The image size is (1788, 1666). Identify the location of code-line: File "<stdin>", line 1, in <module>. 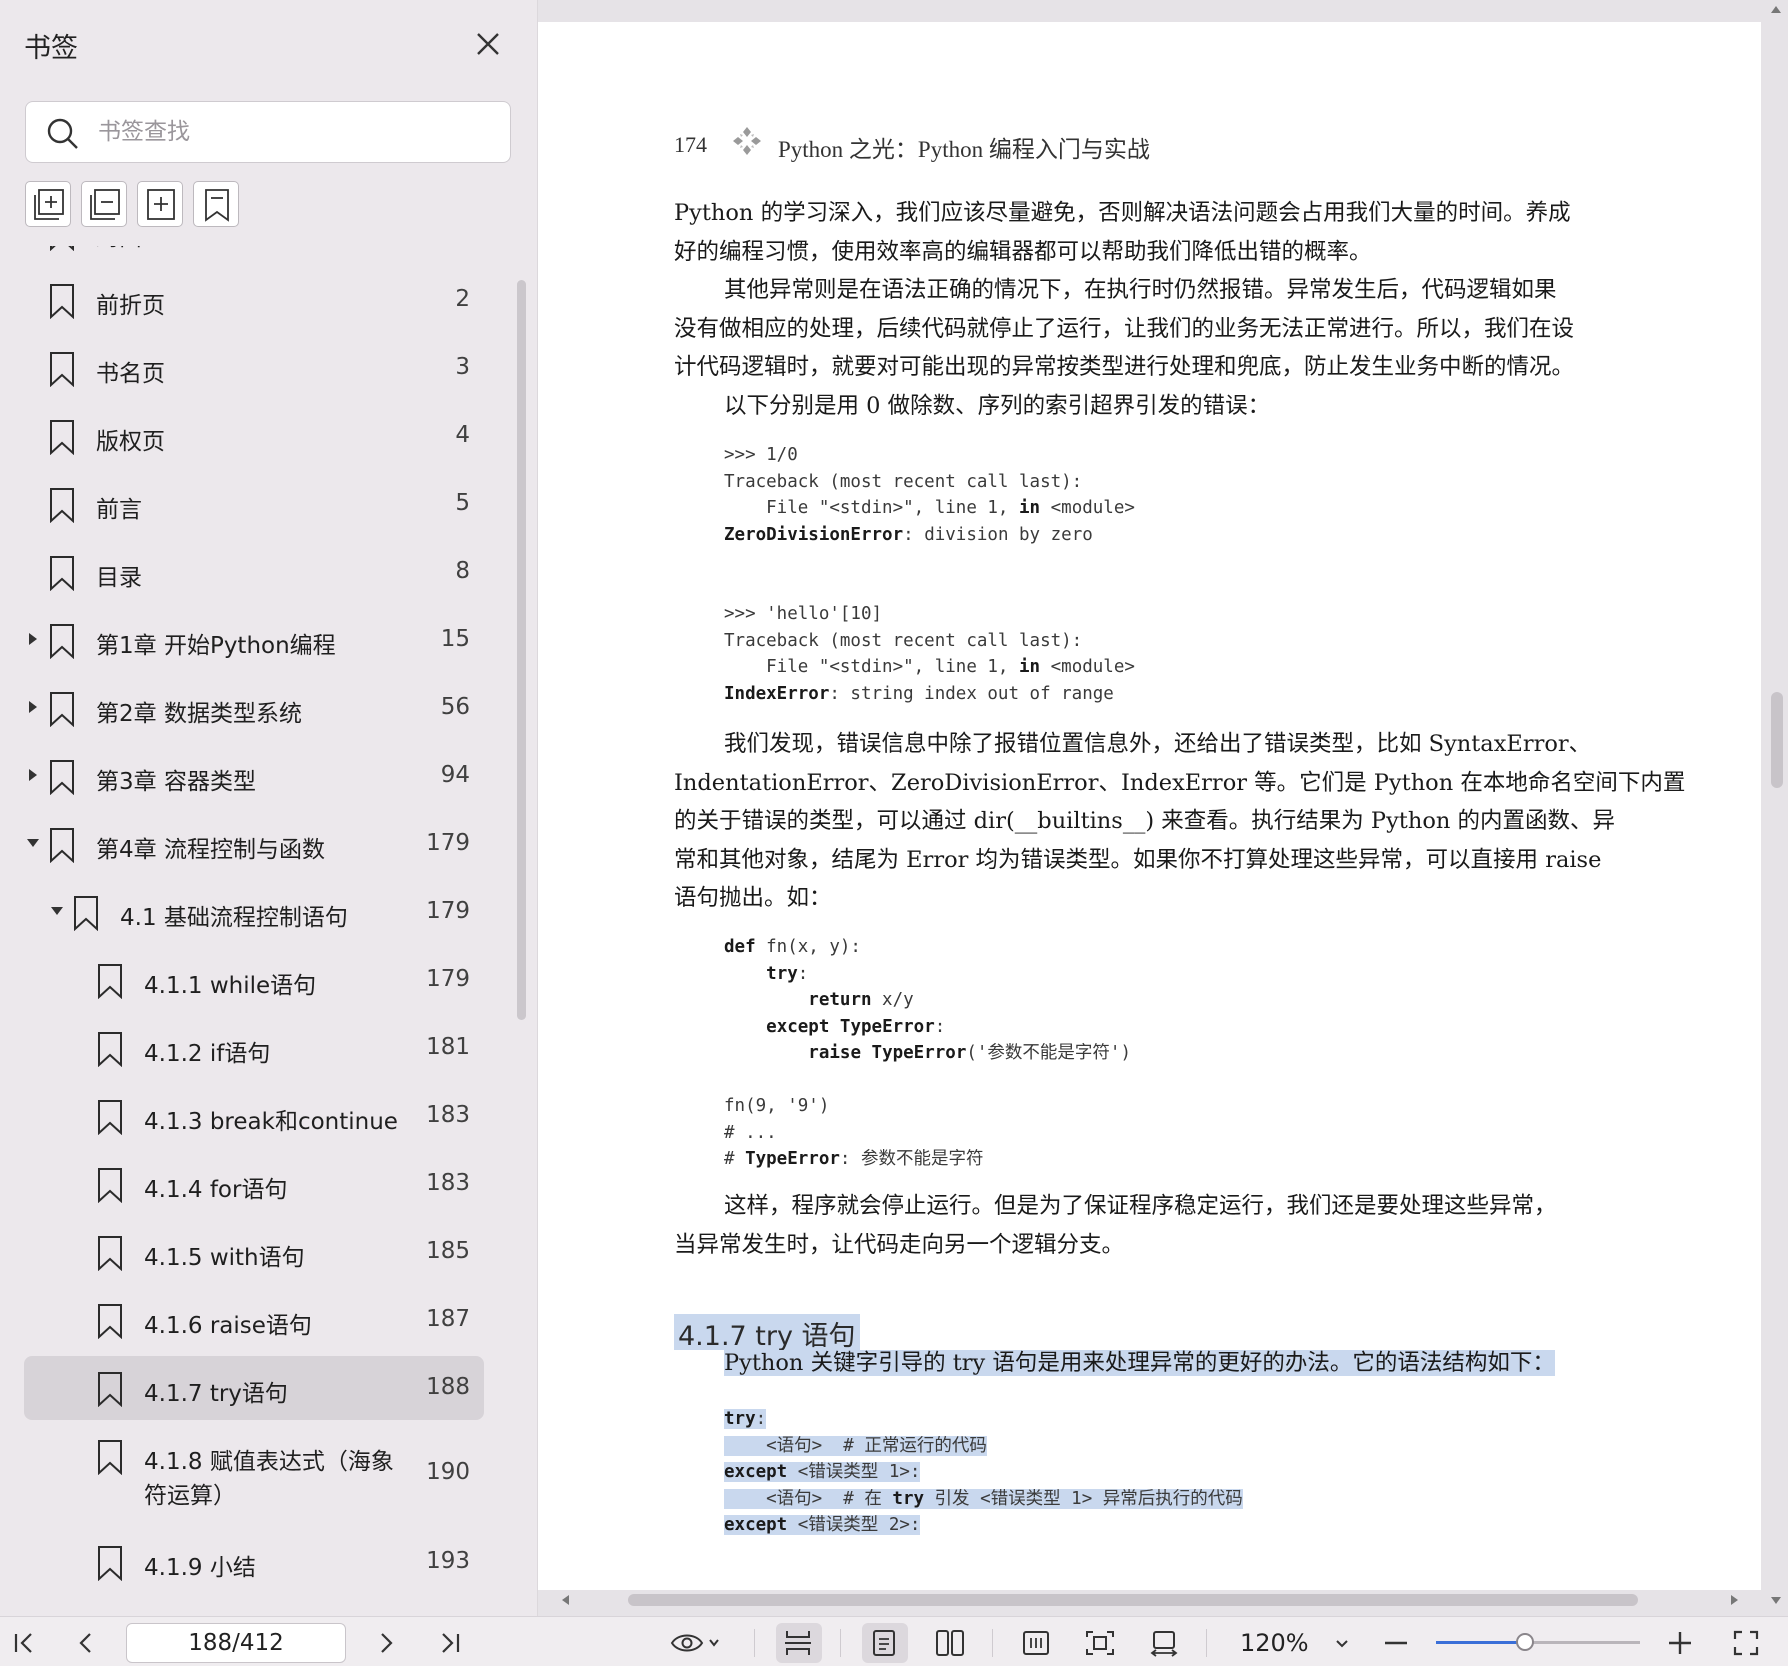
(929, 667).